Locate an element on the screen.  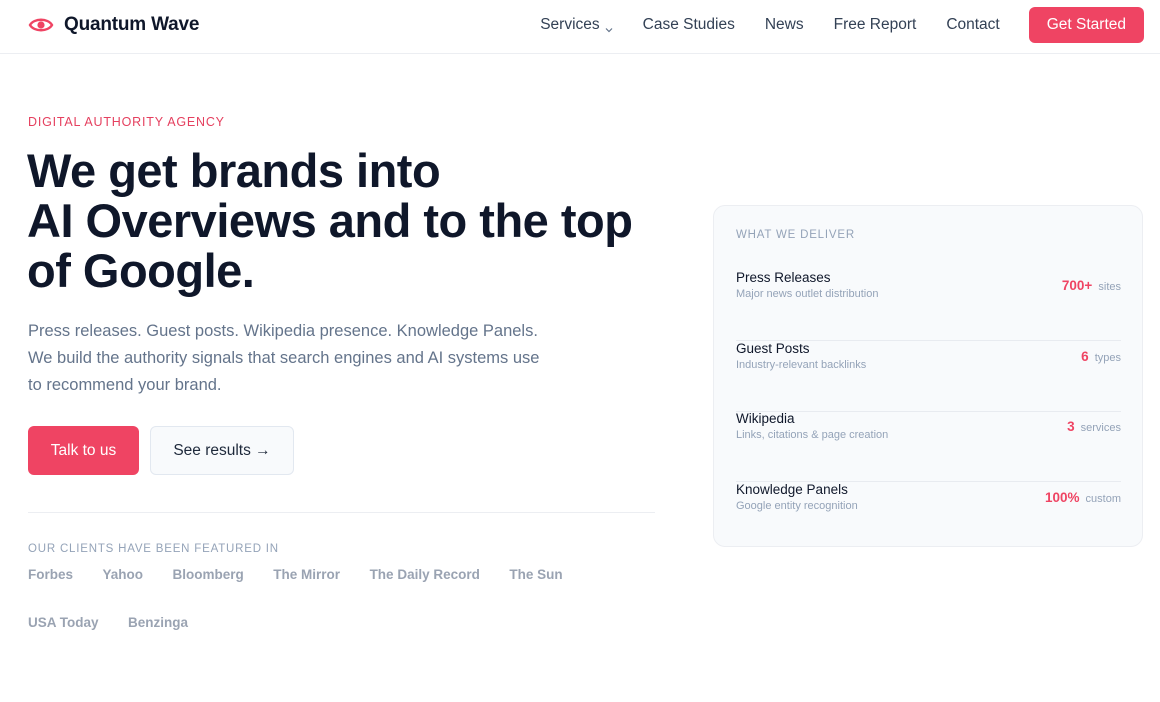
row-title: Knowledge Panels is located at coordinates (792, 489).